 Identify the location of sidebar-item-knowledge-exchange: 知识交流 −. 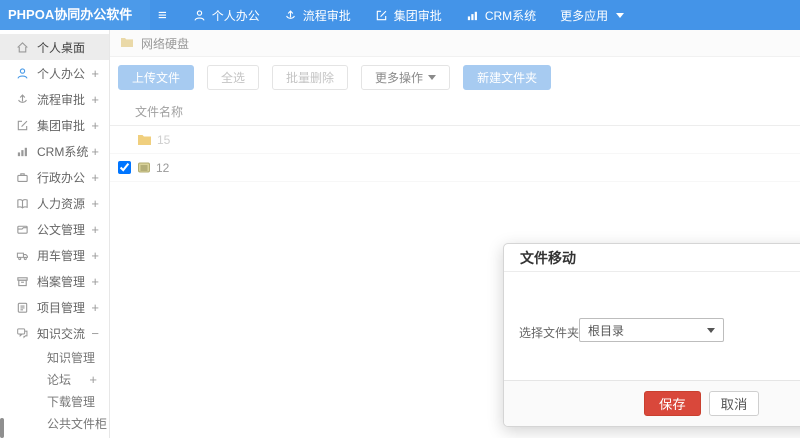
(54, 333).